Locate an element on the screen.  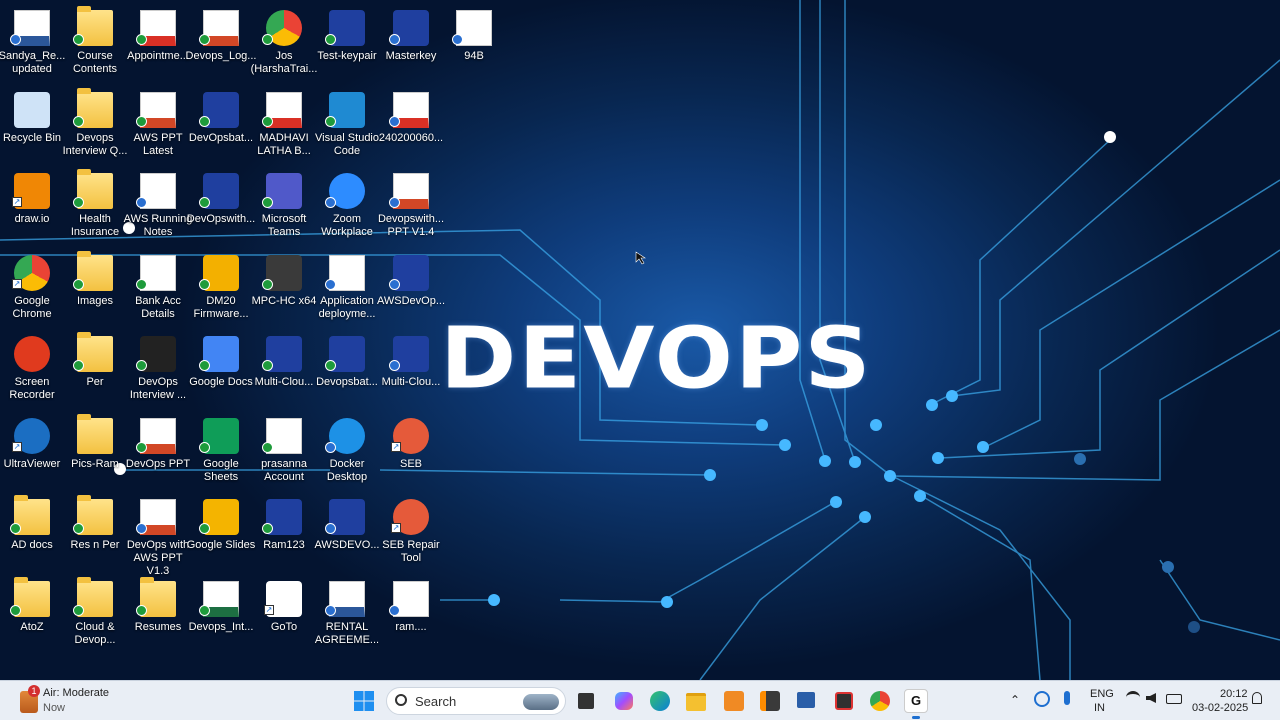
desktop-icon: DevOps PPT is located at coordinates (158, 452).